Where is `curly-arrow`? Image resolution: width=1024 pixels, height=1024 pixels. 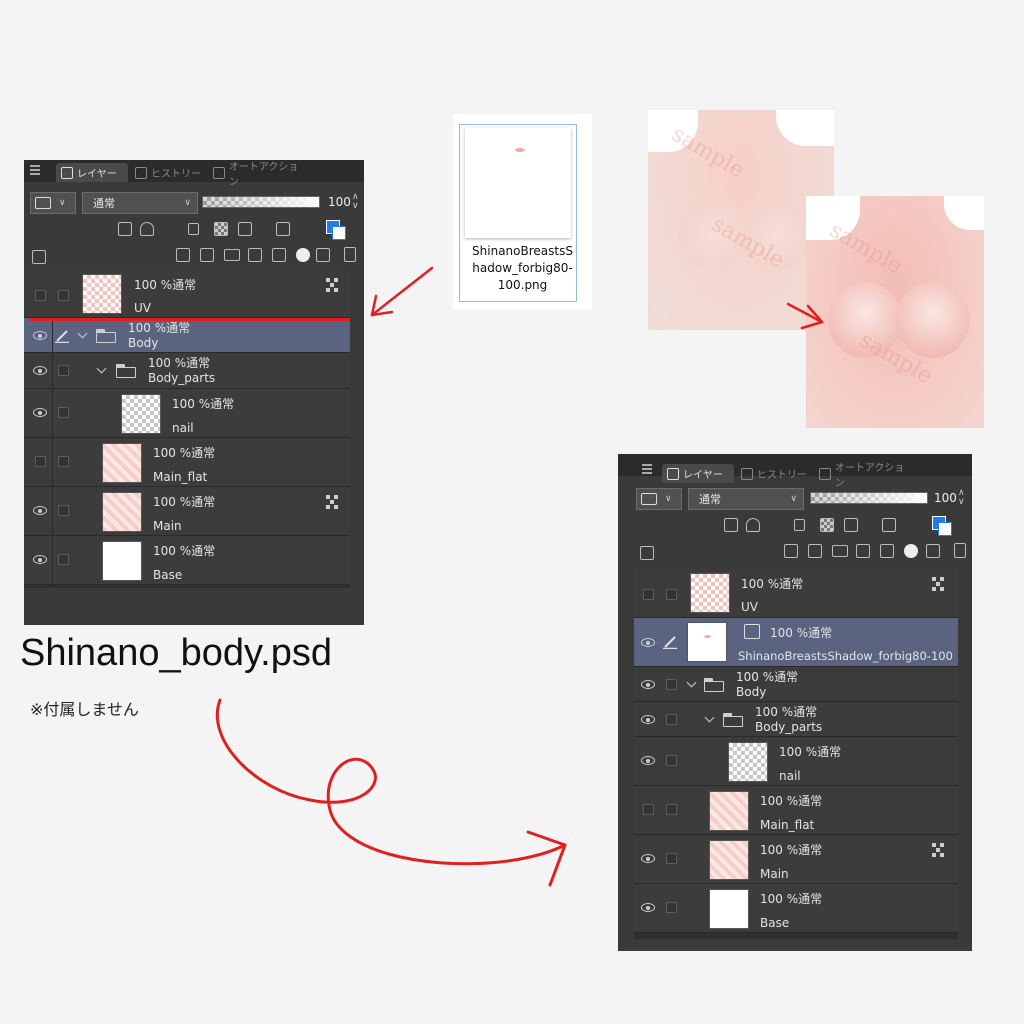 curly-arrow is located at coordinates (391, 792).